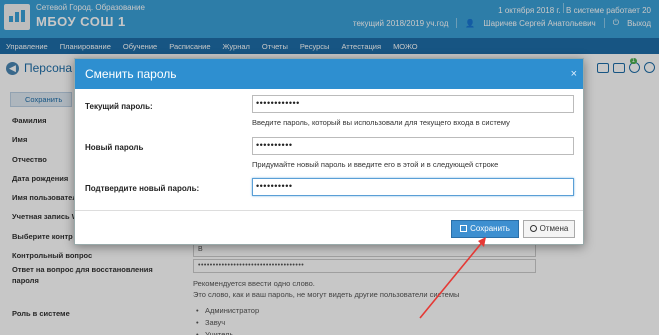  What do you see at coordinates (413, 146) in the screenshot?
I see `new-password-input: ••••••••••` at bounding box center [413, 146].